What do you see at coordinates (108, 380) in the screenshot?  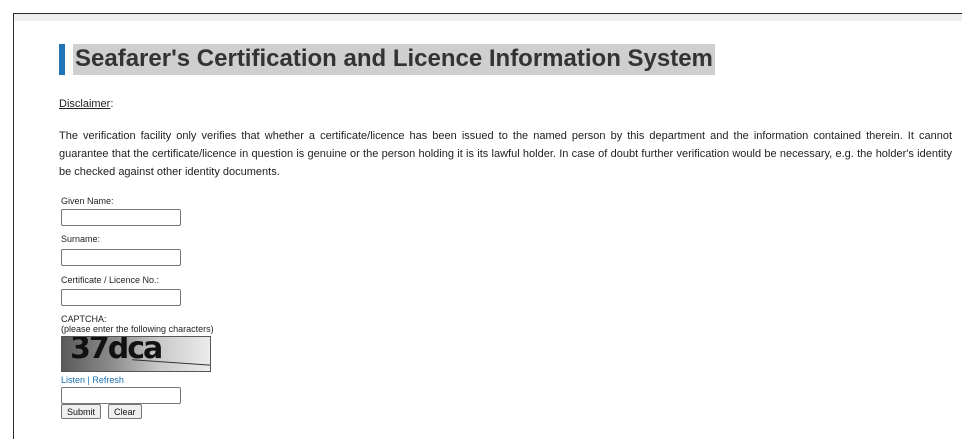 I see `captcha-refresh-link: Refresh` at bounding box center [108, 380].